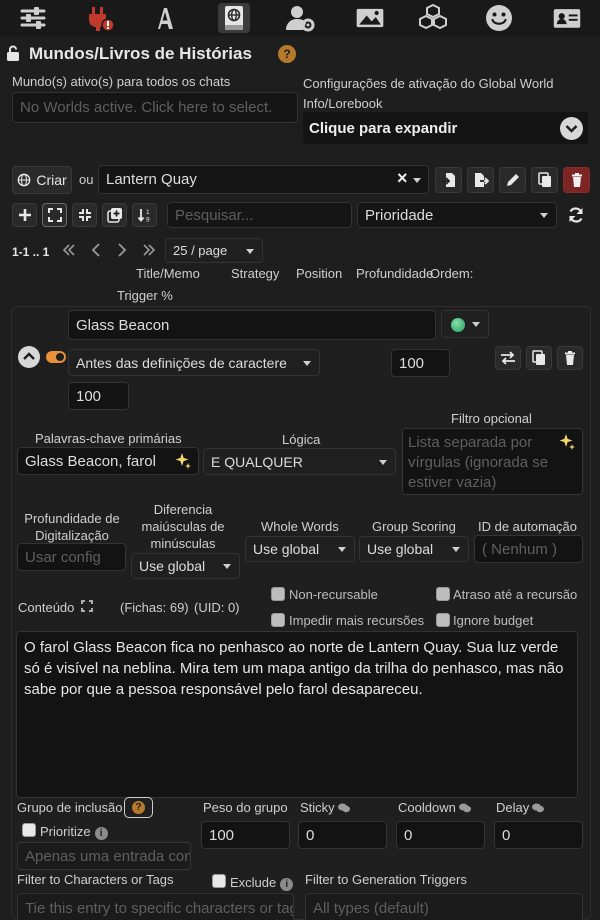 This screenshot has width=600, height=920. What do you see at coordinates (414, 549) in the screenshot?
I see `group-scoring-select: Use global` at bounding box center [414, 549].